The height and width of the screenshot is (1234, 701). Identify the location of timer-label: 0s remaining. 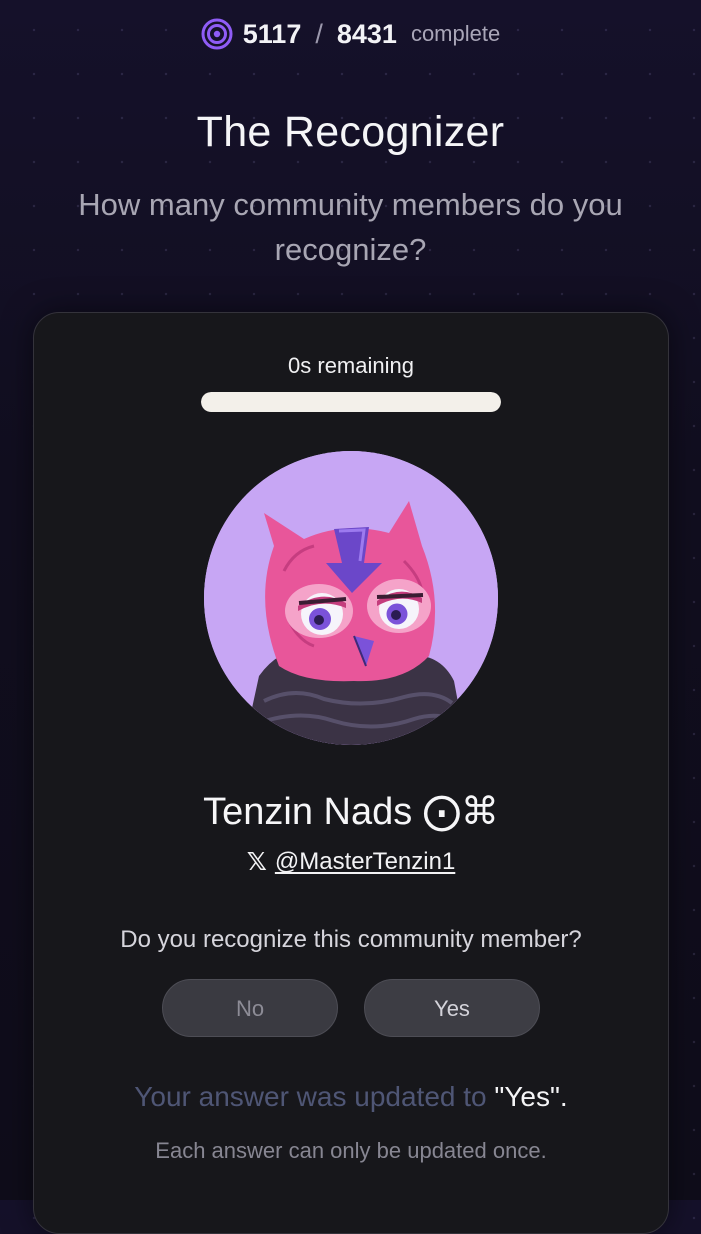
(351, 365).